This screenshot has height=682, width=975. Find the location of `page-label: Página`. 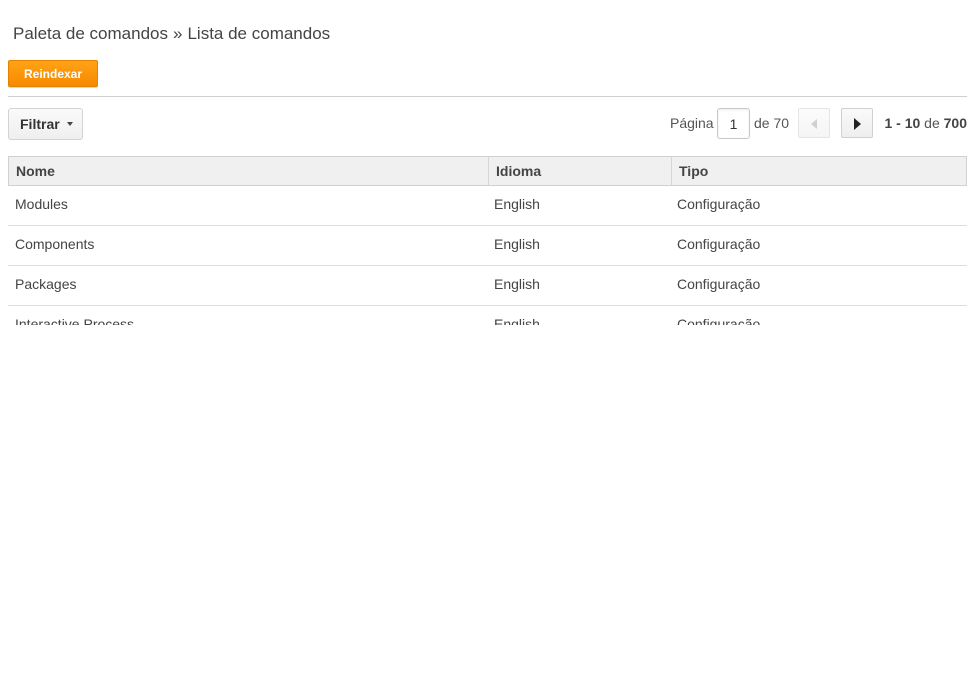

page-label: Página is located at coordinates (692, 123).